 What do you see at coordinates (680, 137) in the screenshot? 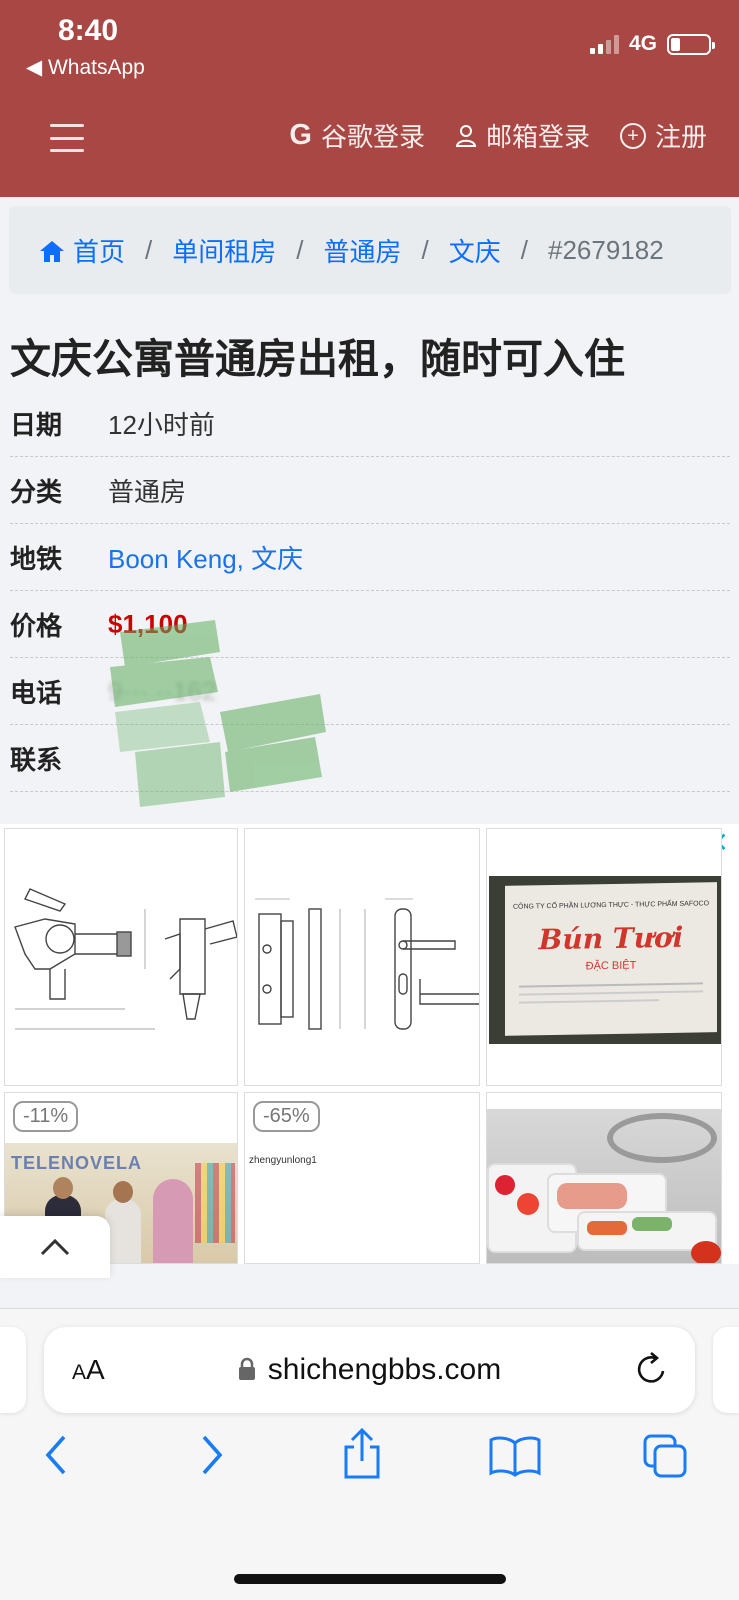
I see `register-label: 注册` at bounding box center [680, 137].